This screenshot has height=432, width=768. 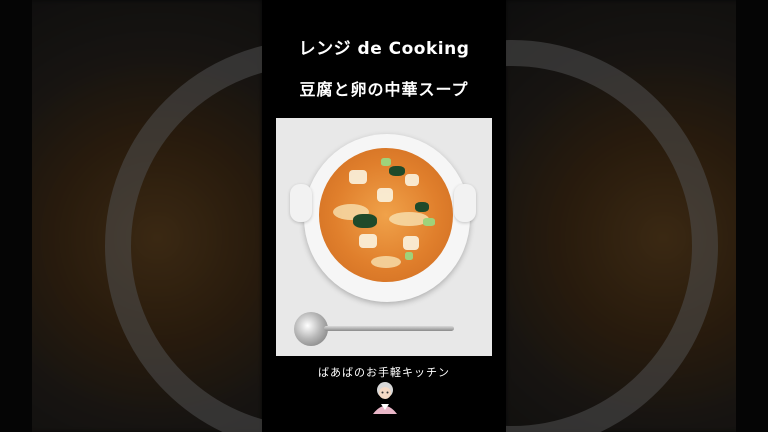 What do you see at coordinates (389, 328) in the screenshot?
I see `spoon-handle` at bounding box center [389, 328].